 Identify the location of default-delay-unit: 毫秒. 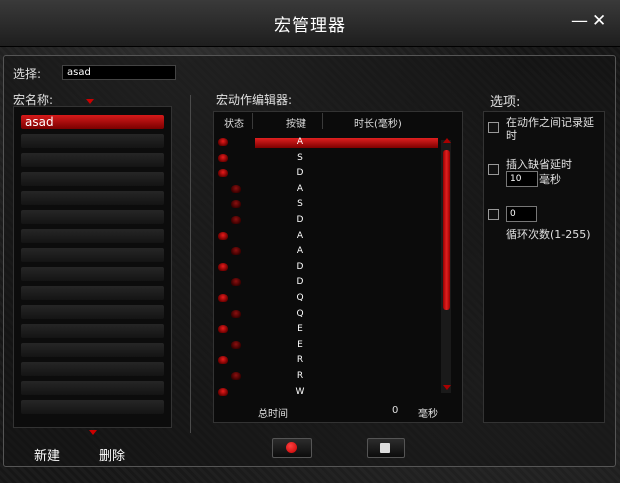
(550, 179).